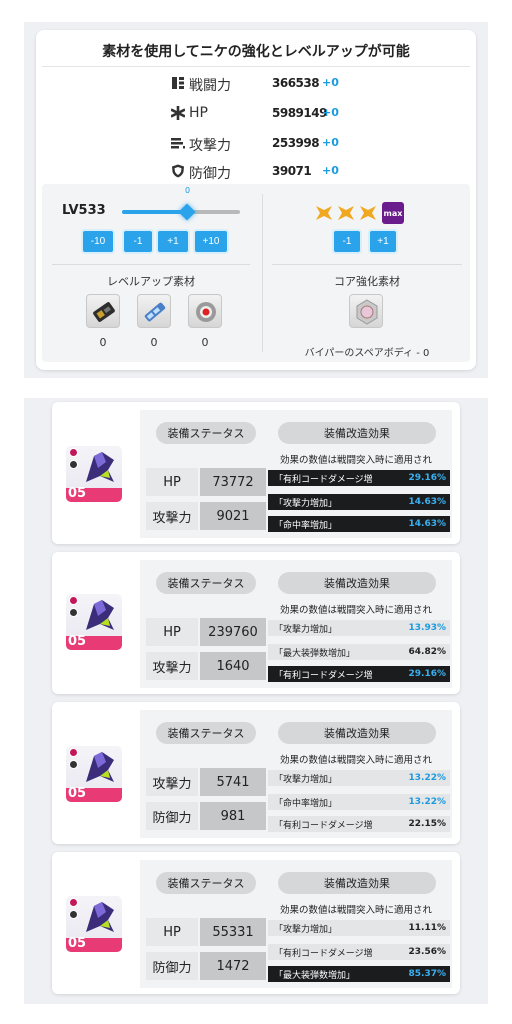  Describe the element at coordinates (103, 342) in the screenshot. I see `material-count: 0` at that location.